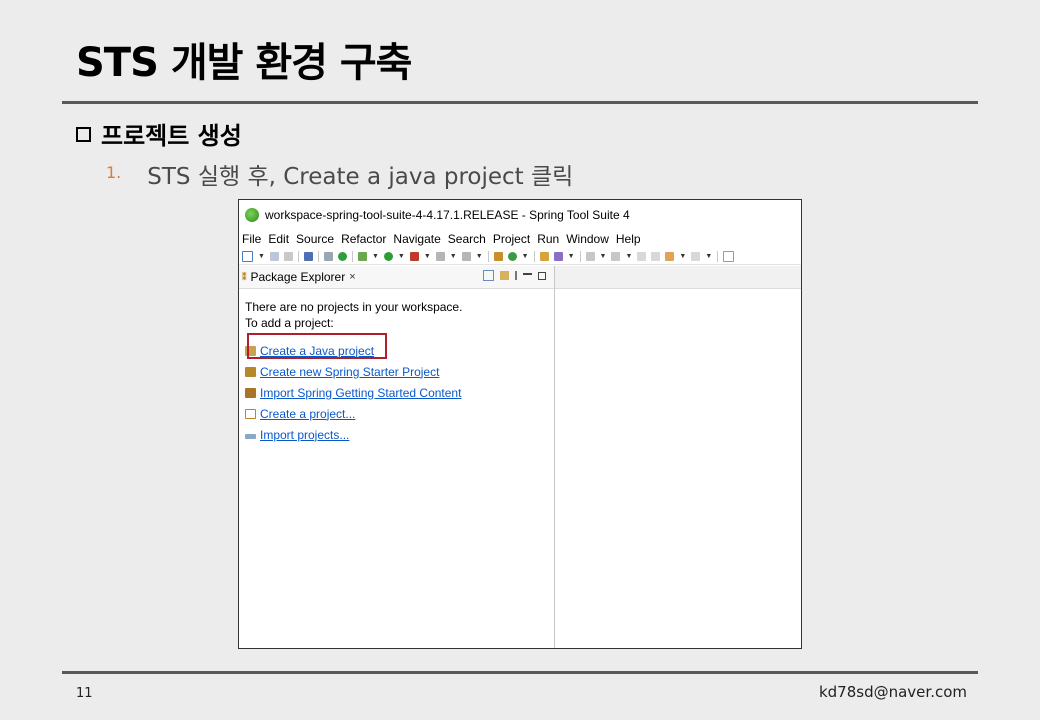 Image resolution: width=1040 pixels, height=720 pixels. What do you see at coordinates (363, 239) in the screenshot?
I see `menu-refactor: Refactor` at bounding box center [363, 239].